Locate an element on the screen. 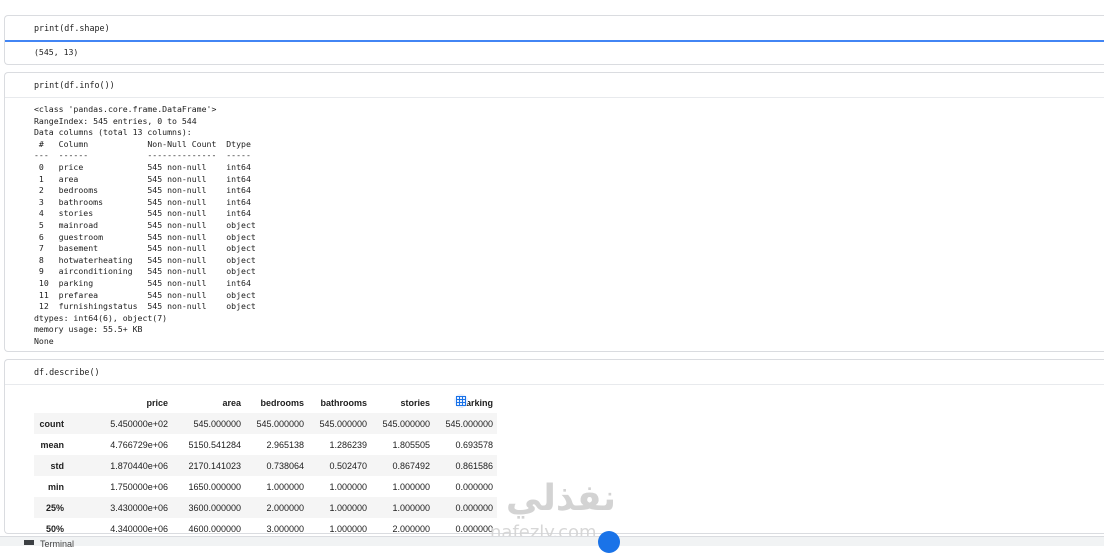 The height and width of the screenshot is (553, 1104). row-index: min is located at coordinates (55, 486).